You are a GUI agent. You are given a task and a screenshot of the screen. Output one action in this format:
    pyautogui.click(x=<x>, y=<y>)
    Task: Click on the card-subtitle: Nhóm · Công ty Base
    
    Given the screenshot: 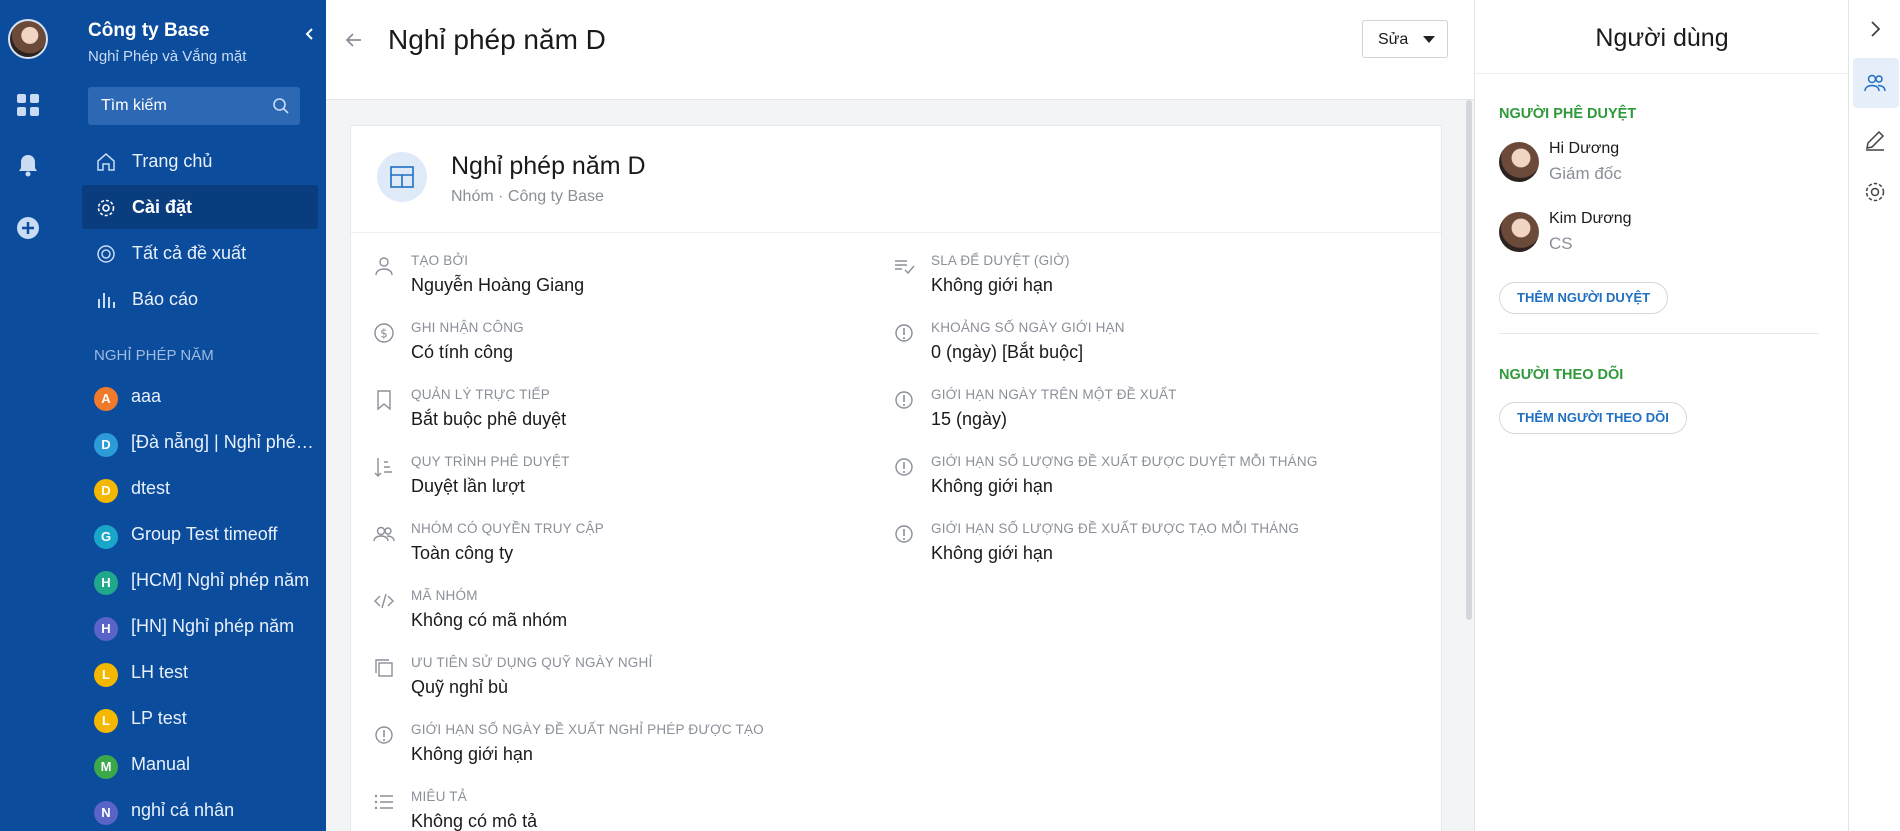 What is the action you would take?
    pyautogui.click(x=527, y=196)
    